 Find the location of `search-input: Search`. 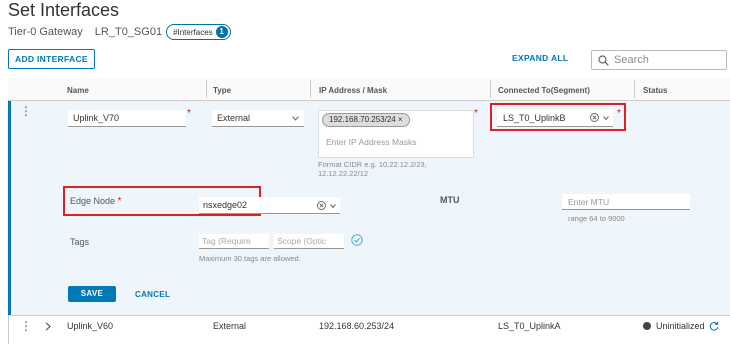

search-input: Search is located at coordinates (659, 60).